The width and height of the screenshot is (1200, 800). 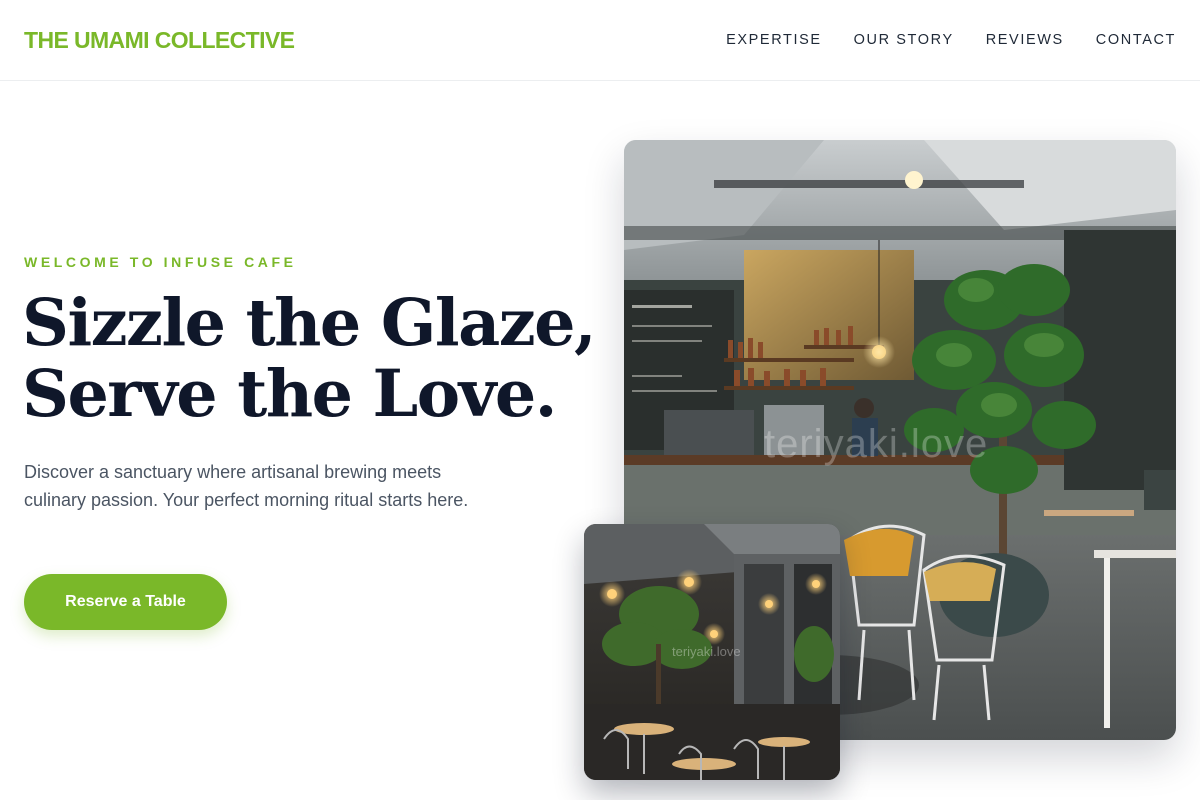 What do you see at coordinates (774, 40) in the screenshot?
I see `nav-expertise: EXPERTISE` at bounding box center [774, 40].